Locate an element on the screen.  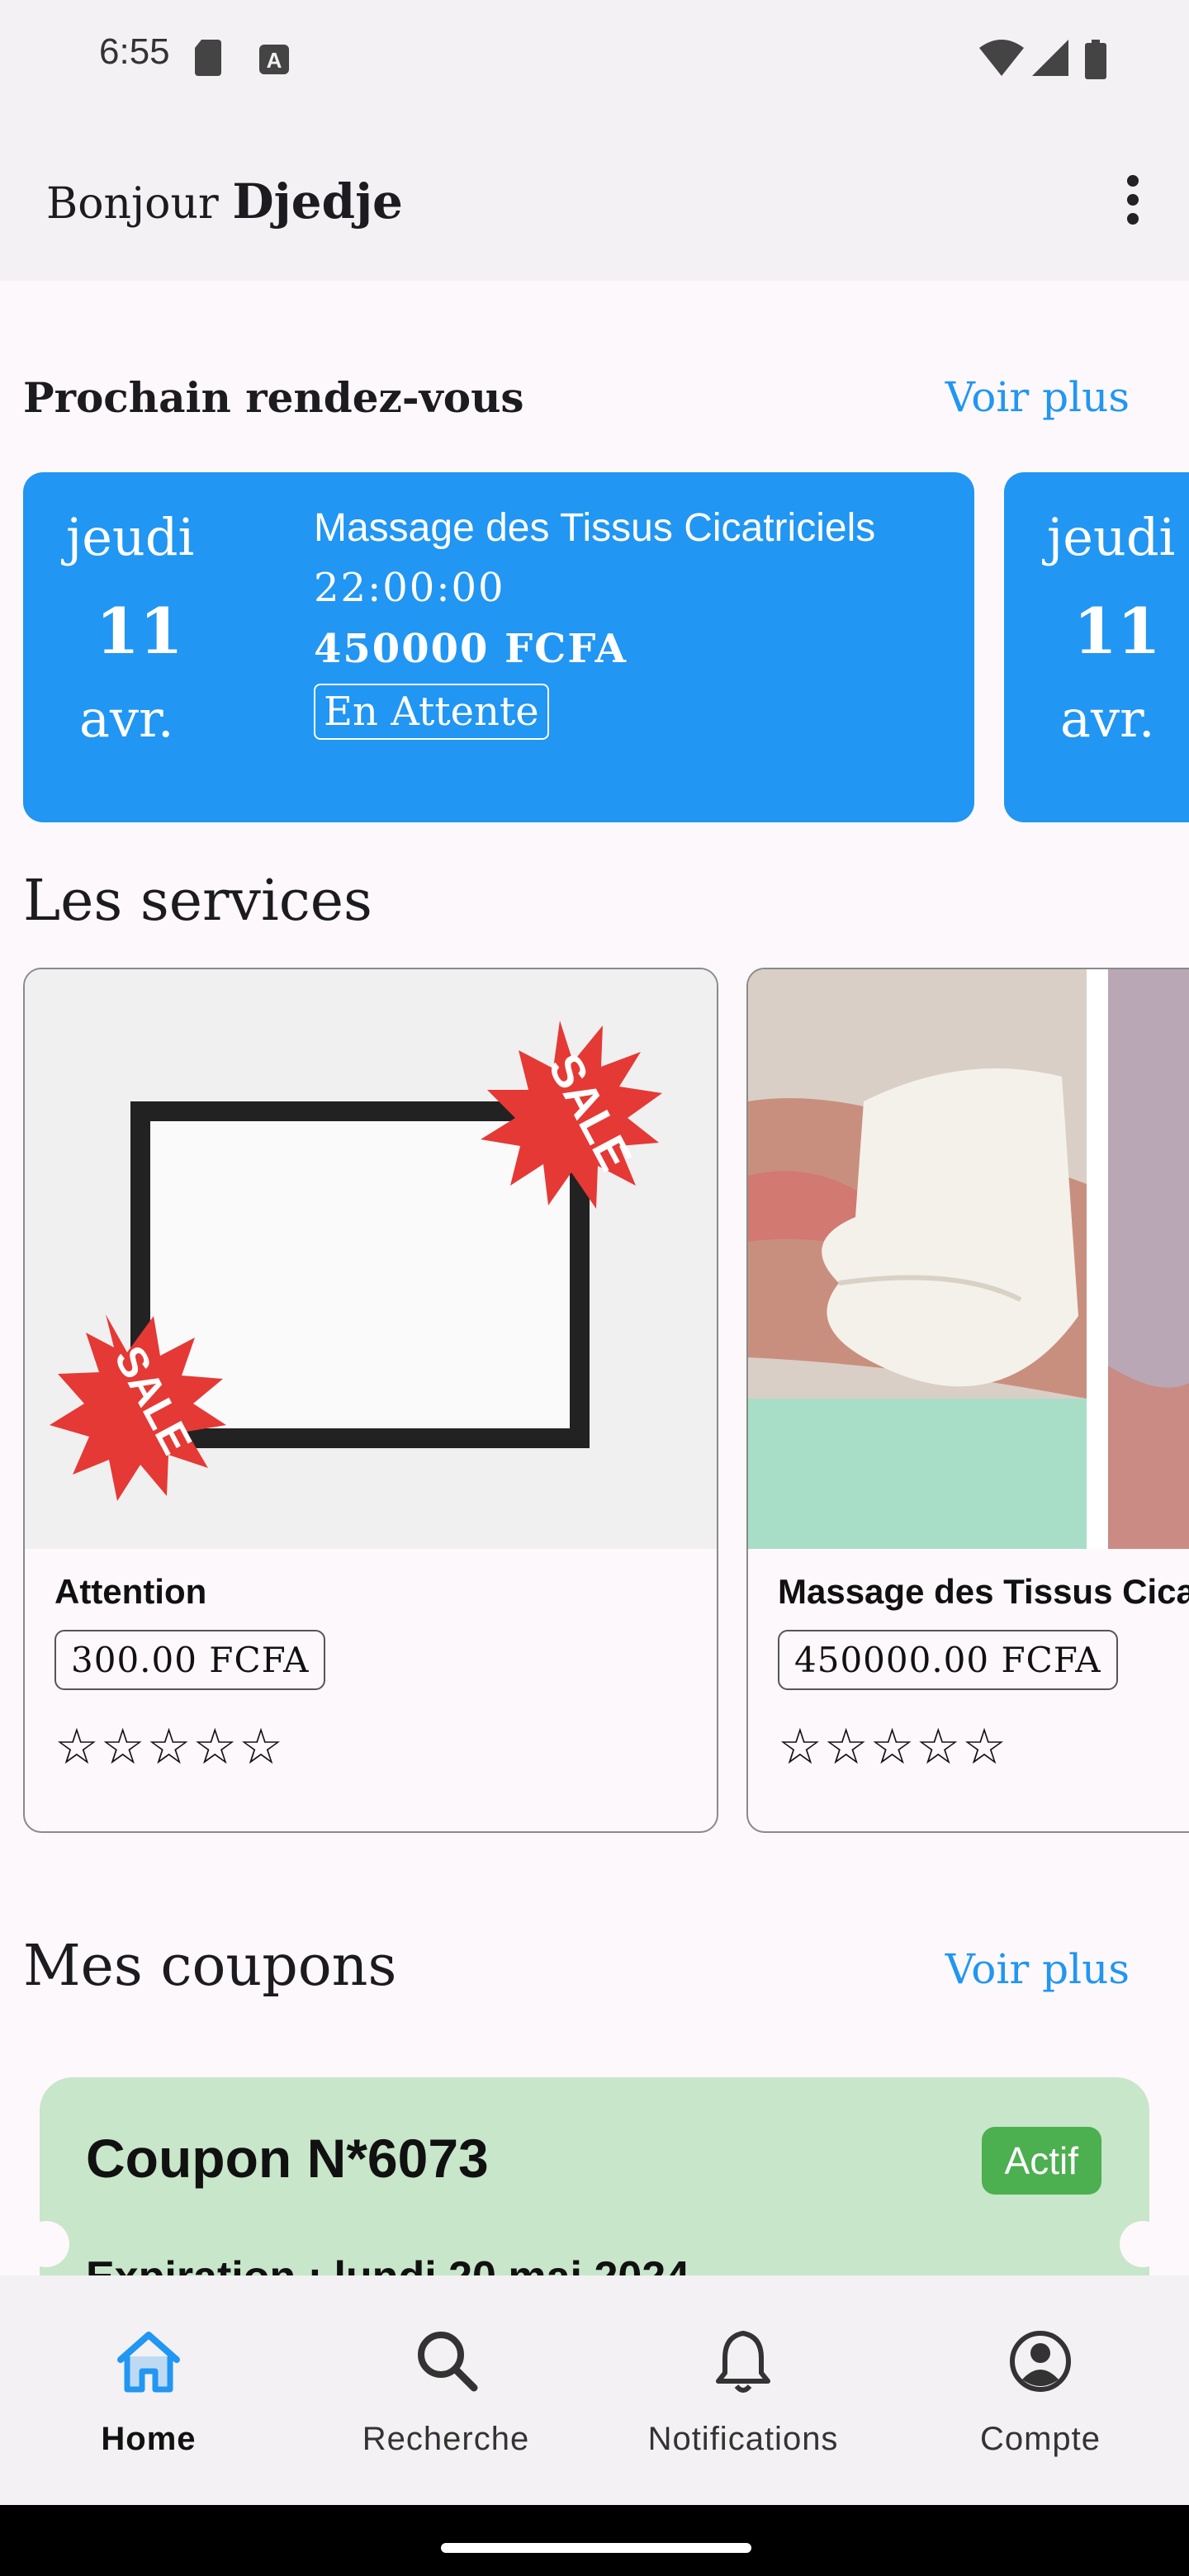
nav-item-home: Home is located at coordinates (148, 2390).